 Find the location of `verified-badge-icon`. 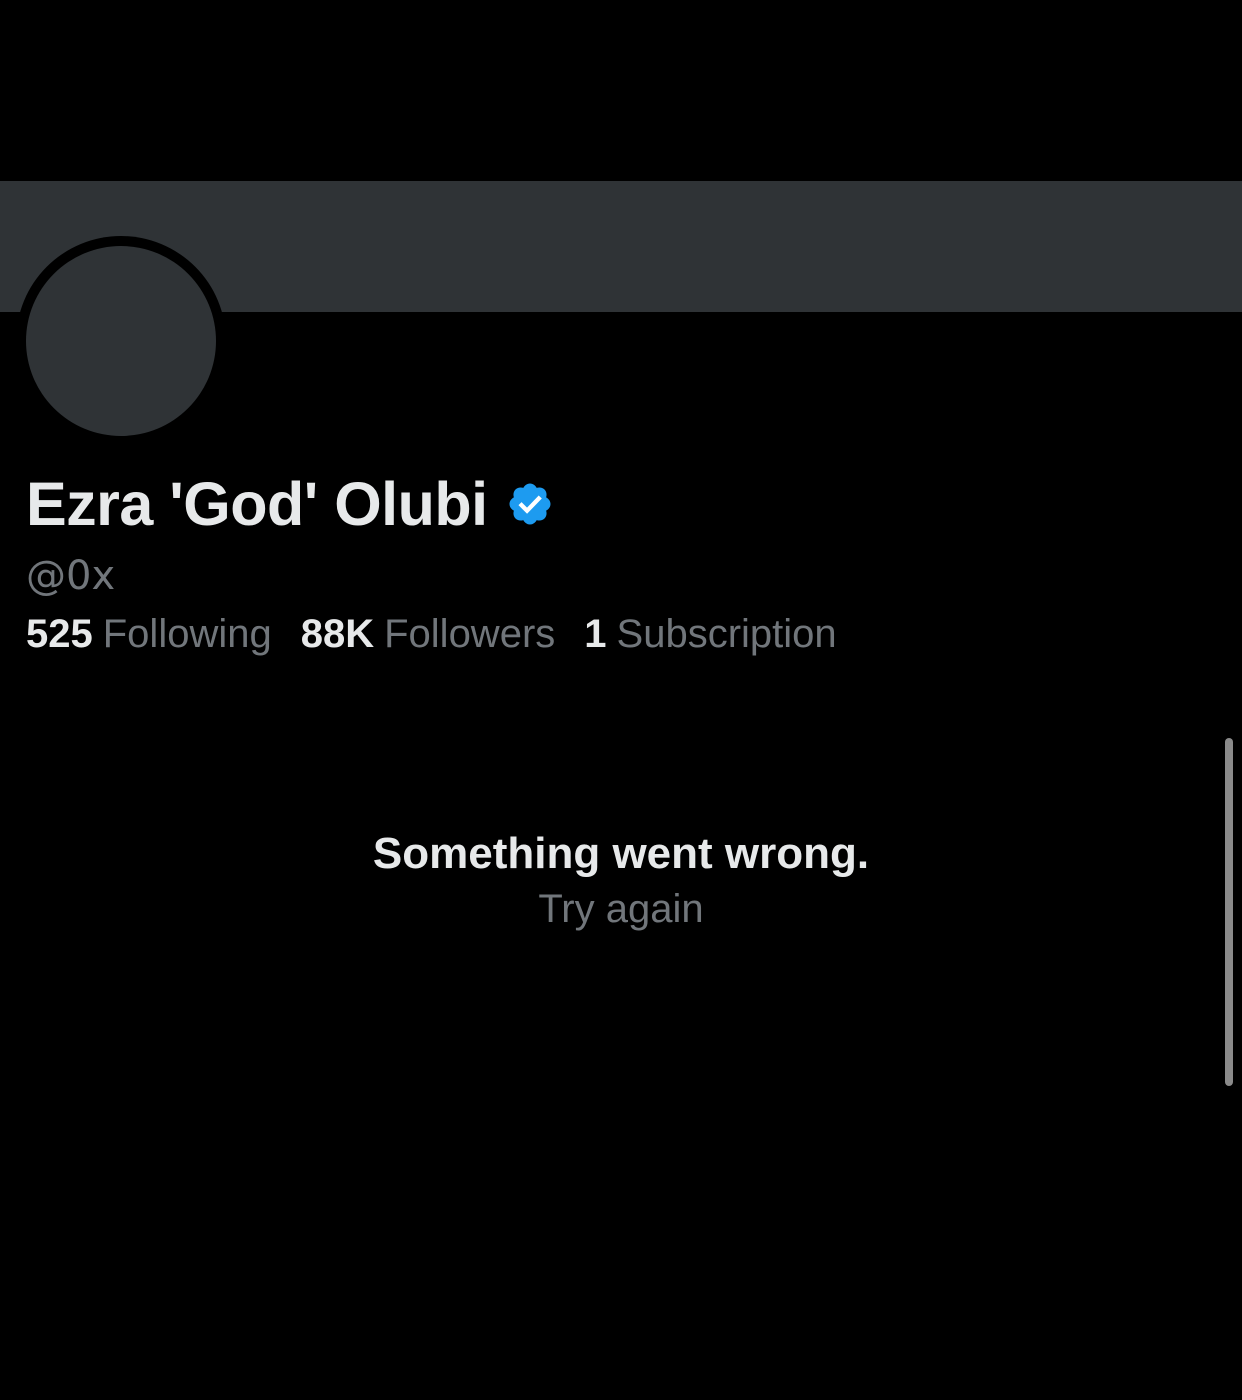

verified-badge-icon is located at coordinates (530, 504).